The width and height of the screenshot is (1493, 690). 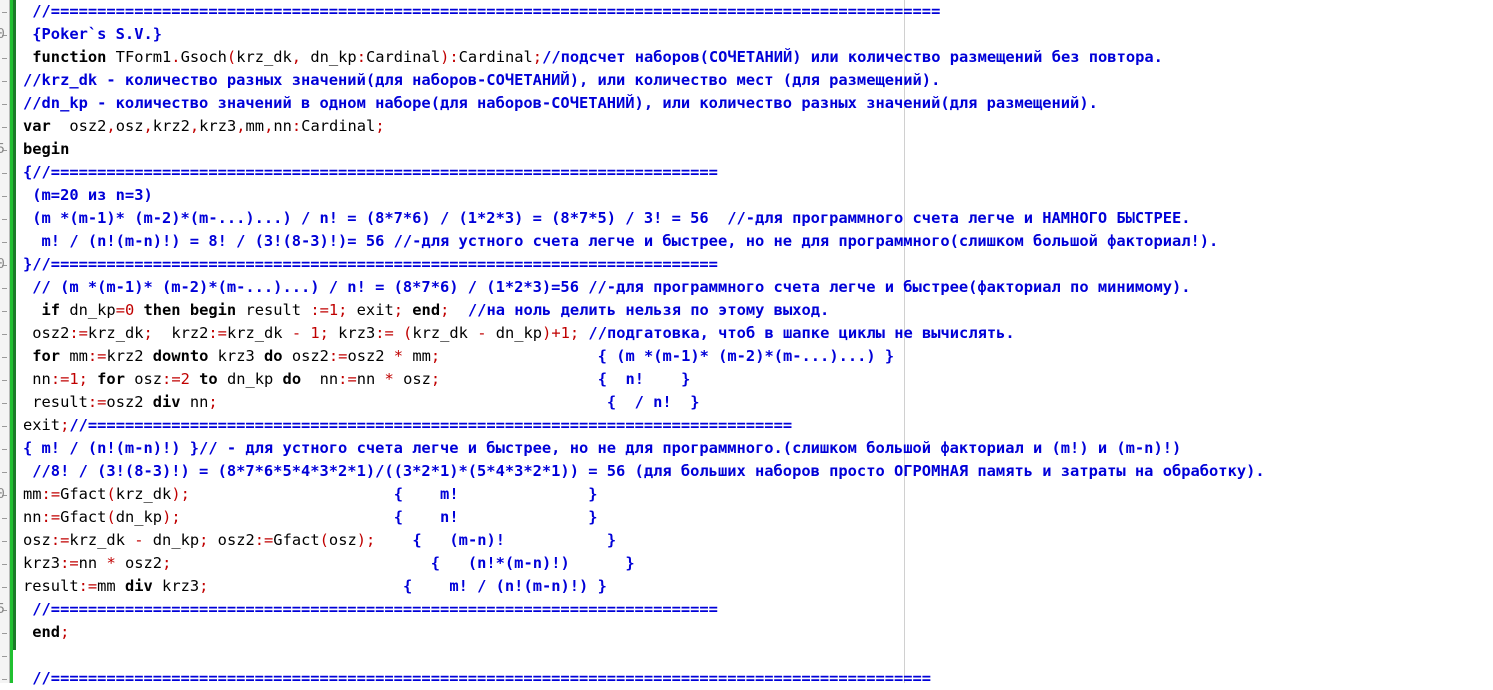 What do you see at coordinates (190, 310) in the screenshot?
I see `code-token: then begin` at bounding box center [190, 310].